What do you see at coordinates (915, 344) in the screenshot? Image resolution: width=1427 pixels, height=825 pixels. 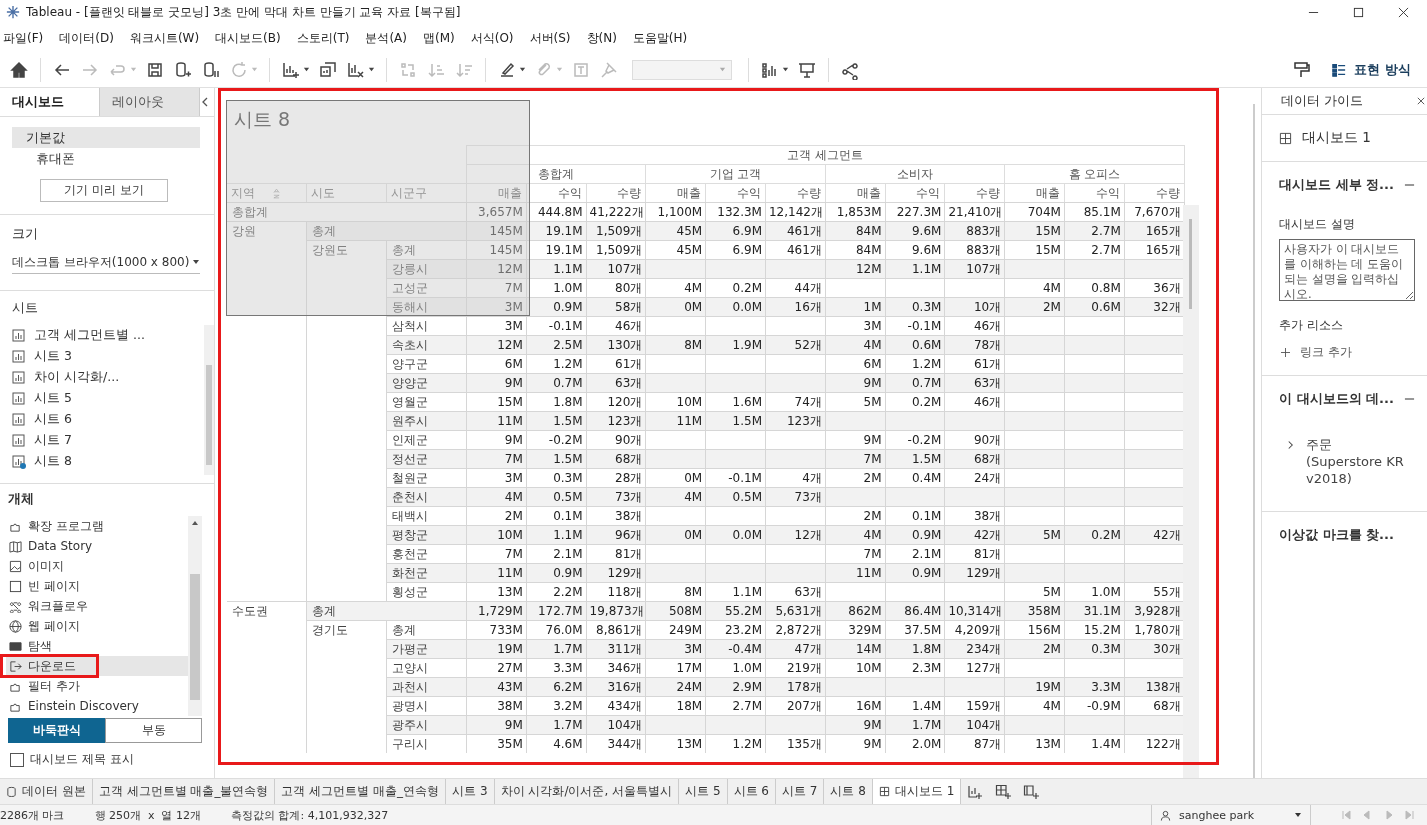 I see `table-cell: 0.6M` at bounding box center [915, 344].